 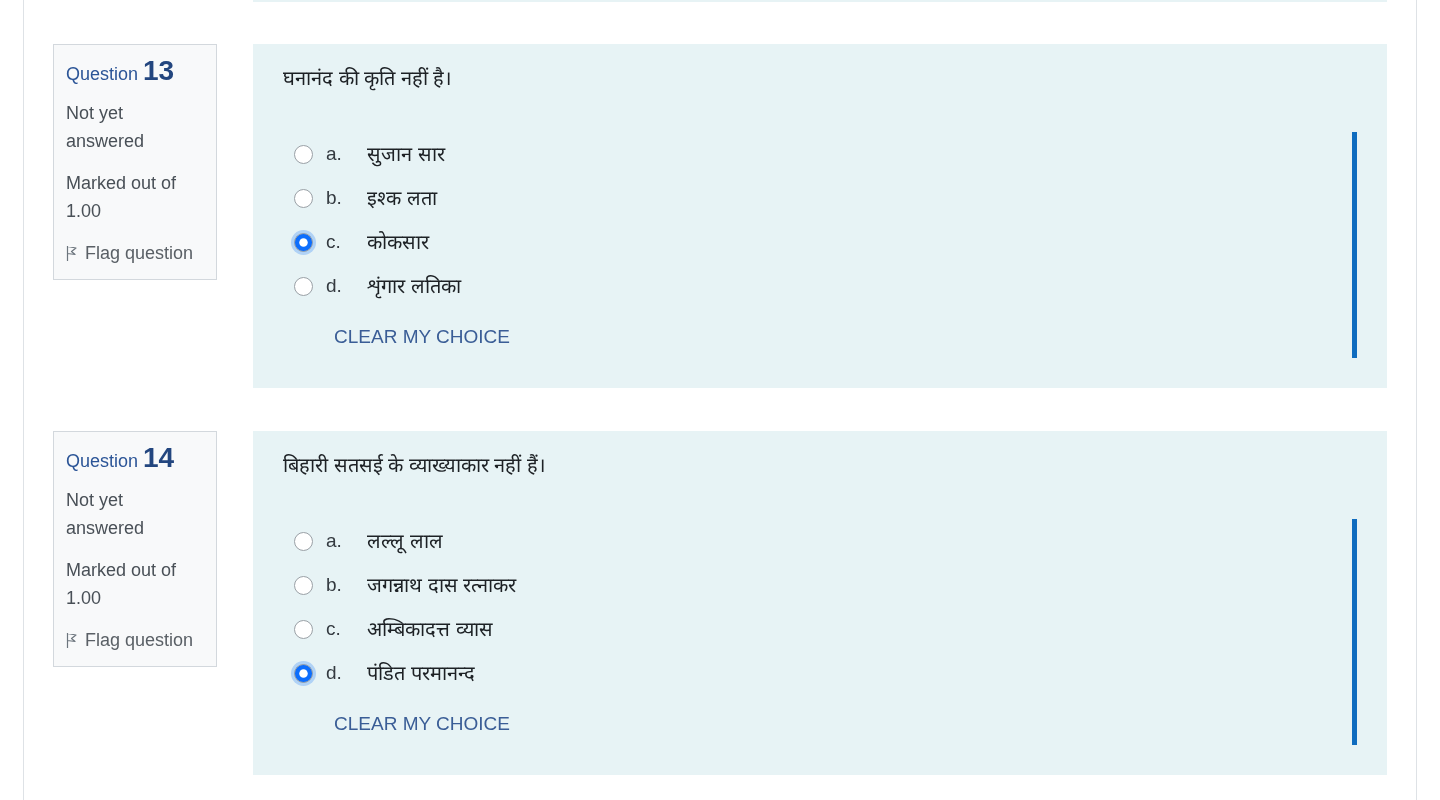 I want to click on option-text: सुजान सार, so click(x=406, y=154).